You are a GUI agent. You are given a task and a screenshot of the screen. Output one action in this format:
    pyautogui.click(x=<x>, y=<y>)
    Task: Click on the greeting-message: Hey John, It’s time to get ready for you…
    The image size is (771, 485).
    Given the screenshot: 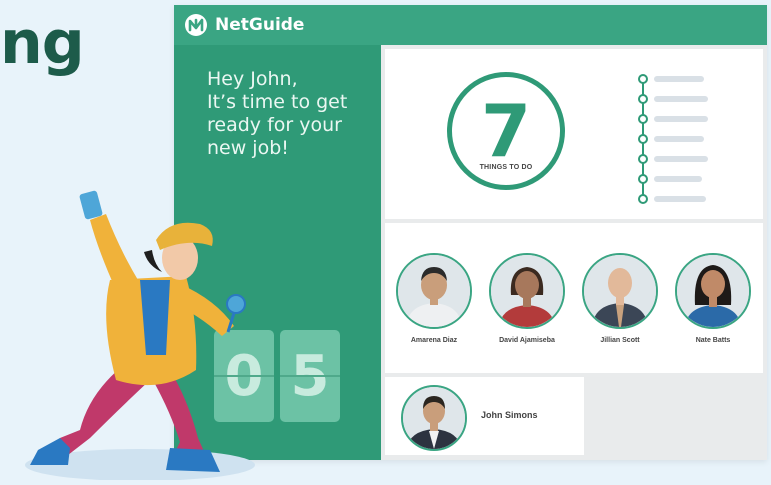 What is the action you would take?
    pyautogui.click(x=292, y=114)
    